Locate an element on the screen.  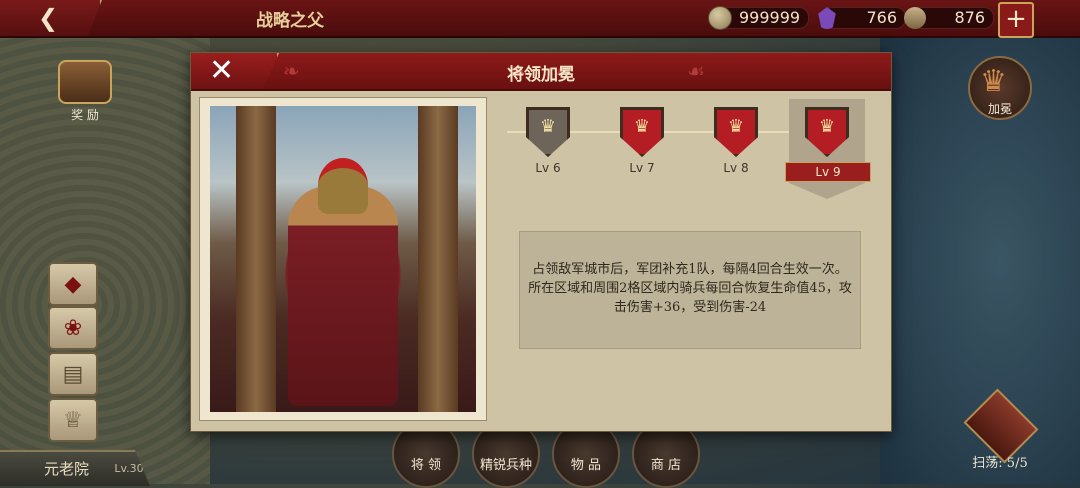
nav-label: 将 领 is located at coordinates (426, 465).